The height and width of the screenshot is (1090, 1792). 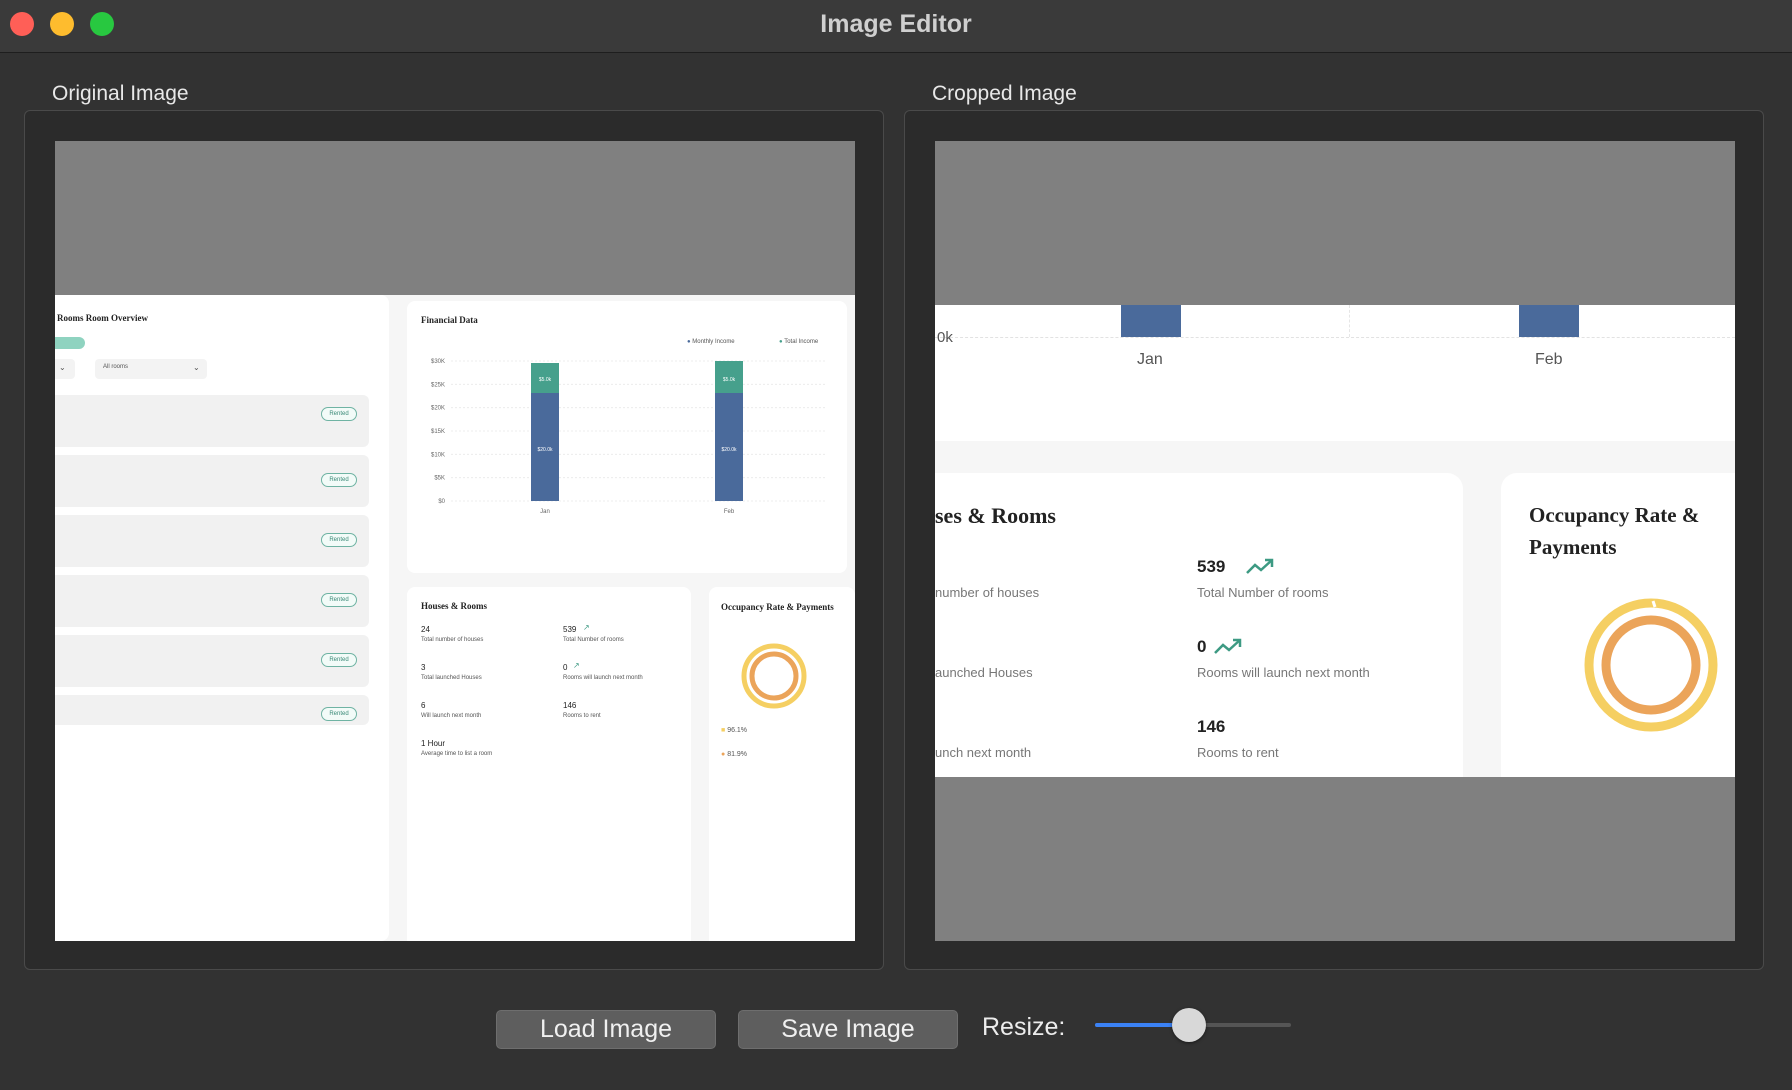 I want to click on cropped-image-label: Cropped Image, so click(x=1004, y=93).